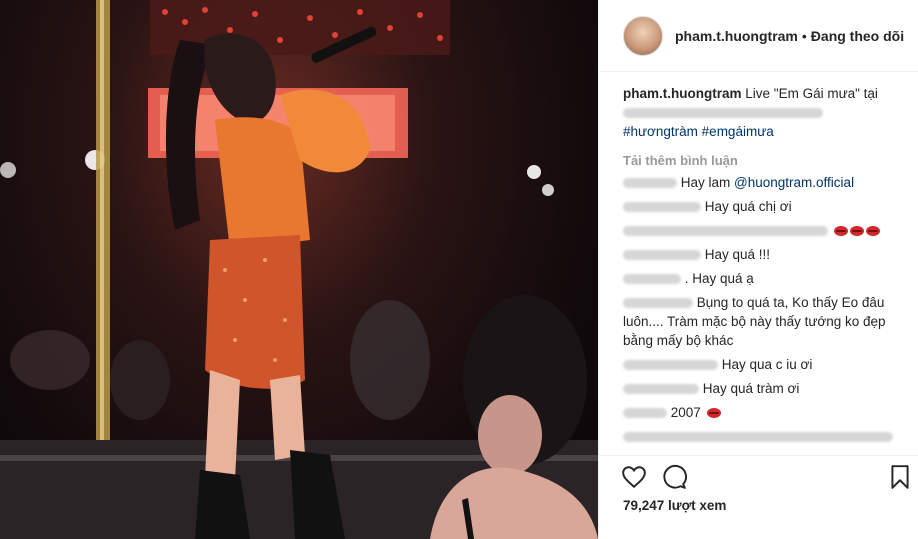 The height and width of the screenshot is (539, 918). Describe the element at coordinates (643, 35) in the screenshot. I see `avatar` at that location.